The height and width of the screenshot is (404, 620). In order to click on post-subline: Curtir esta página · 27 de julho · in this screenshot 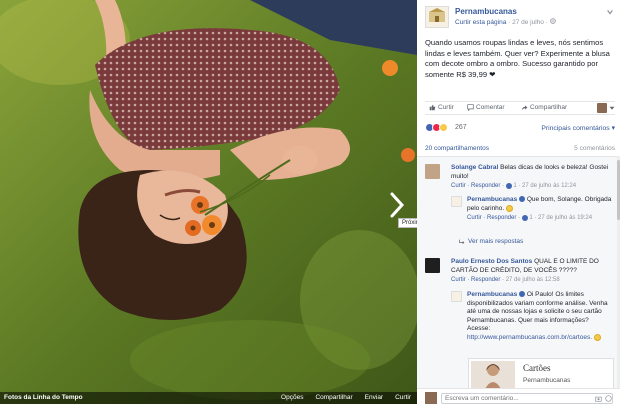, I will do `click(505, 22)`.